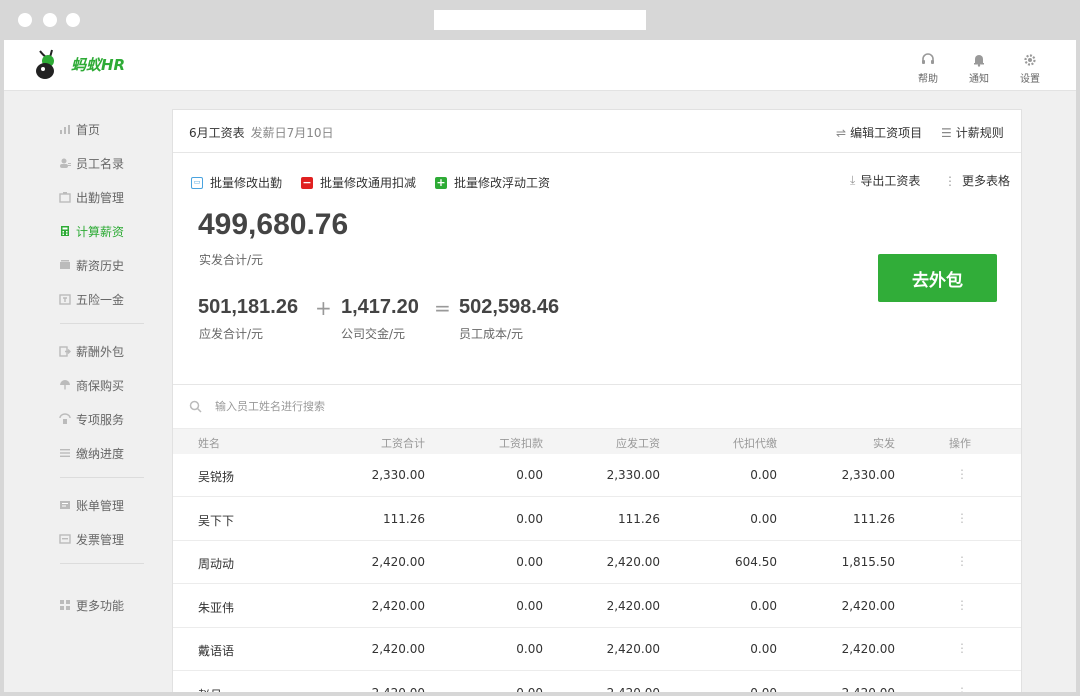 This screenshot has height=696, width=1080. What do you see at coordinates (307, 182) in the screenshot?
I see `minus-icon: −` at bounding box center [307, 182].